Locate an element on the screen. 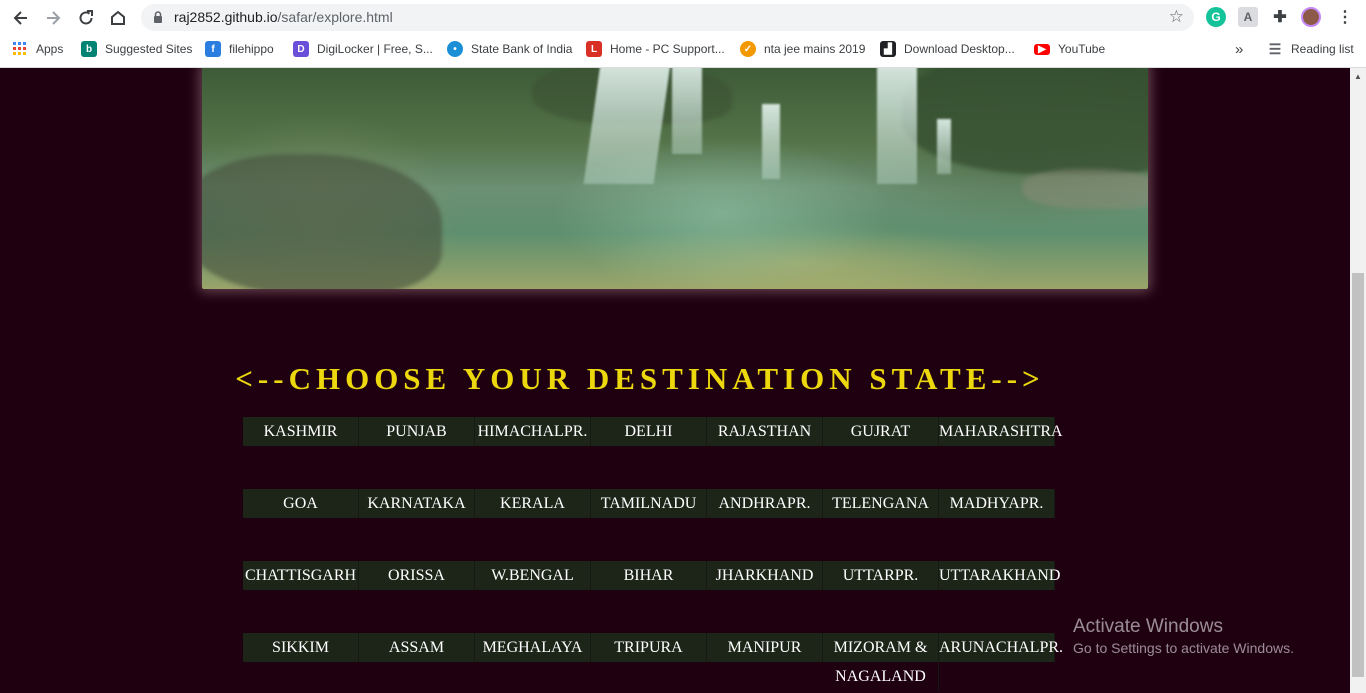 The width and height of the screenshot is (1366, 693). bookmark-label: Apps is located at coordinates (50, 49).